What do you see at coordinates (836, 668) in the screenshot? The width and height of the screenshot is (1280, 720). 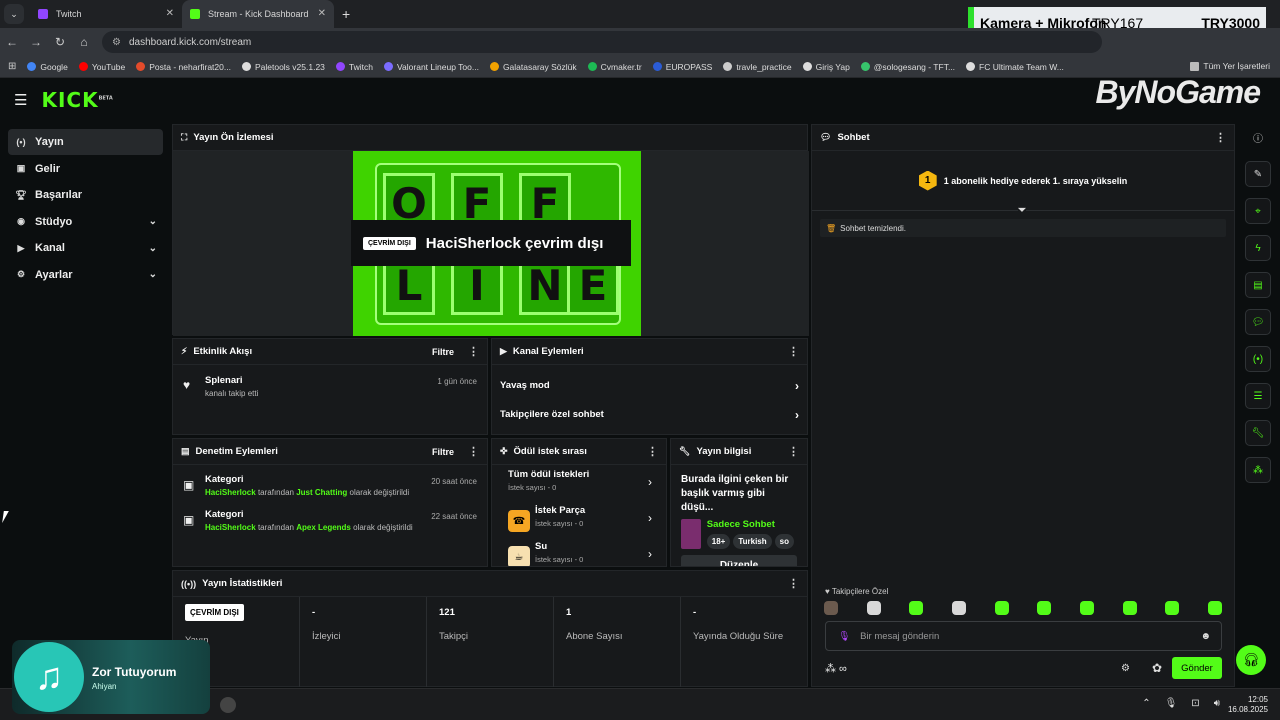 I see `community-icon: ⁂ ∞` at bounding box center [836, 668].